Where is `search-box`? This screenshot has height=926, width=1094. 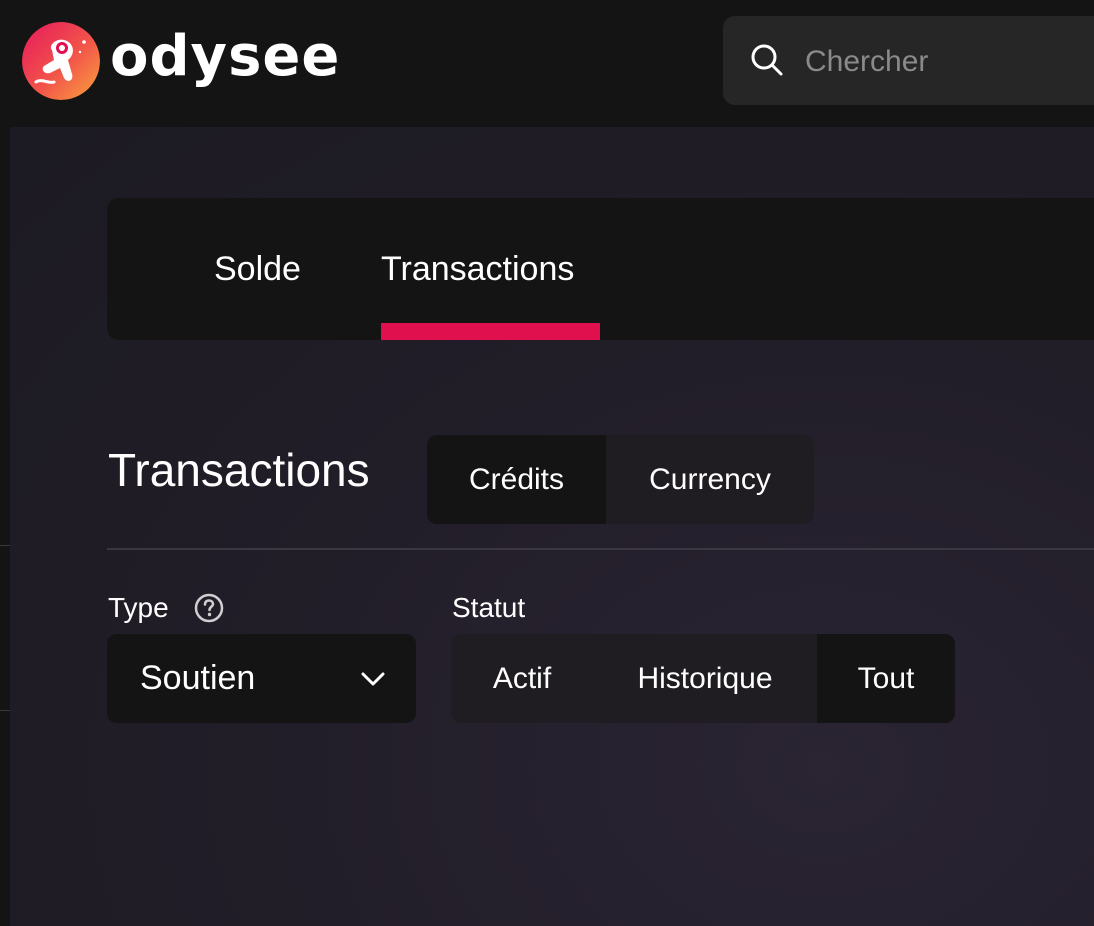 search-box is located at coordinates (908, 61).